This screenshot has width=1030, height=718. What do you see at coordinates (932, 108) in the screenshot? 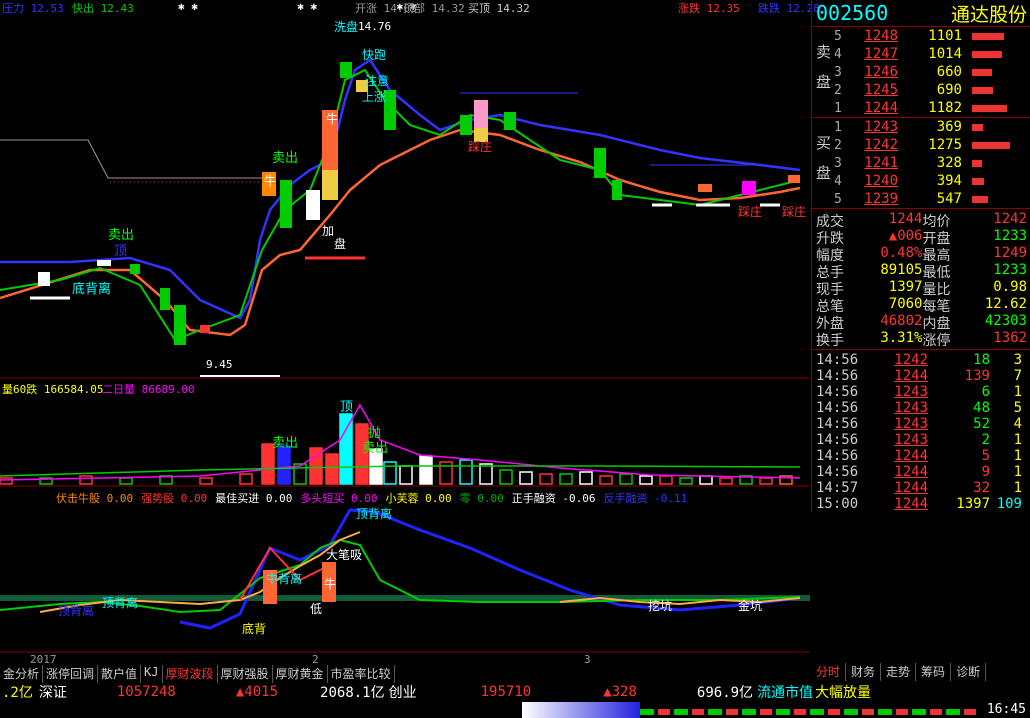
I see `order-row: 1 1244 1182` at bounding box center [932, 108].